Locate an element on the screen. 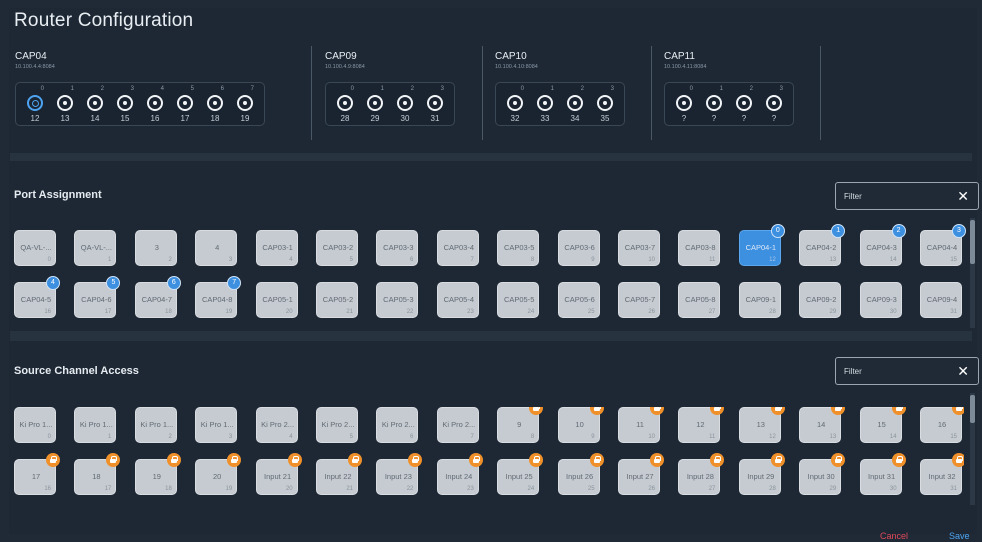 The image size is (982, 542). port-connector: 2 34 is located at coordinates (575, 104).